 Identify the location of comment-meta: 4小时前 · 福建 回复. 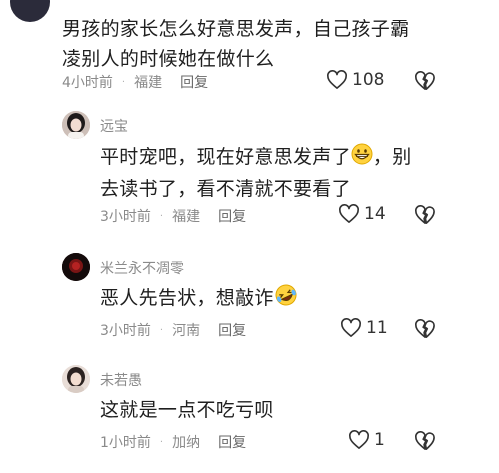
(135, 82).